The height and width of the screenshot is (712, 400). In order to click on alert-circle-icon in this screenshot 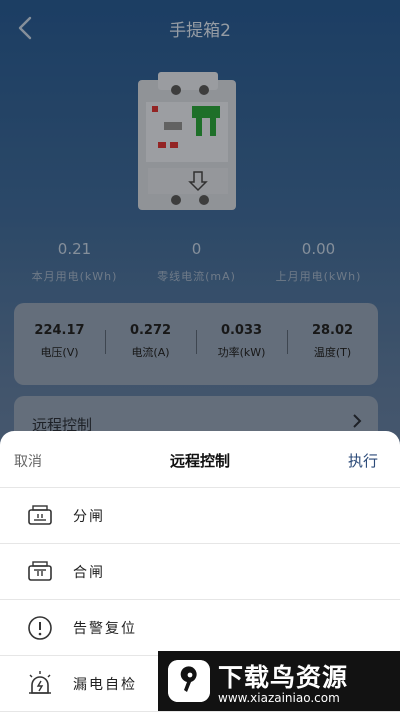, I will do `click(40, 628)`.